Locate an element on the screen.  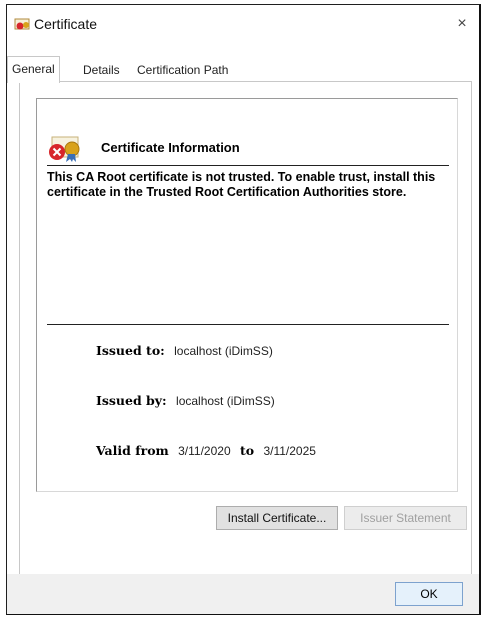
tab-strip: General Details Certification Path is located at coordinates (243, 69).